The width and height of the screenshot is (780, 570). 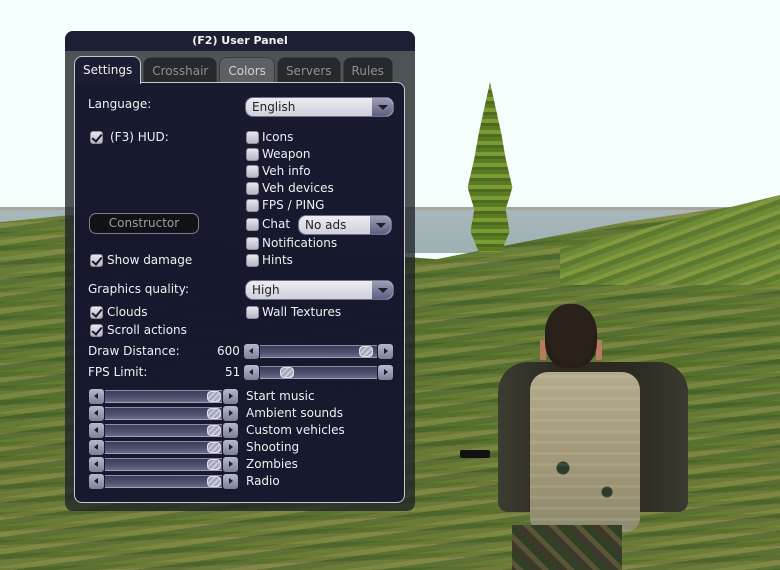 I want to click on panel-title: (F2) User Panel, so click(x=240, y=41).